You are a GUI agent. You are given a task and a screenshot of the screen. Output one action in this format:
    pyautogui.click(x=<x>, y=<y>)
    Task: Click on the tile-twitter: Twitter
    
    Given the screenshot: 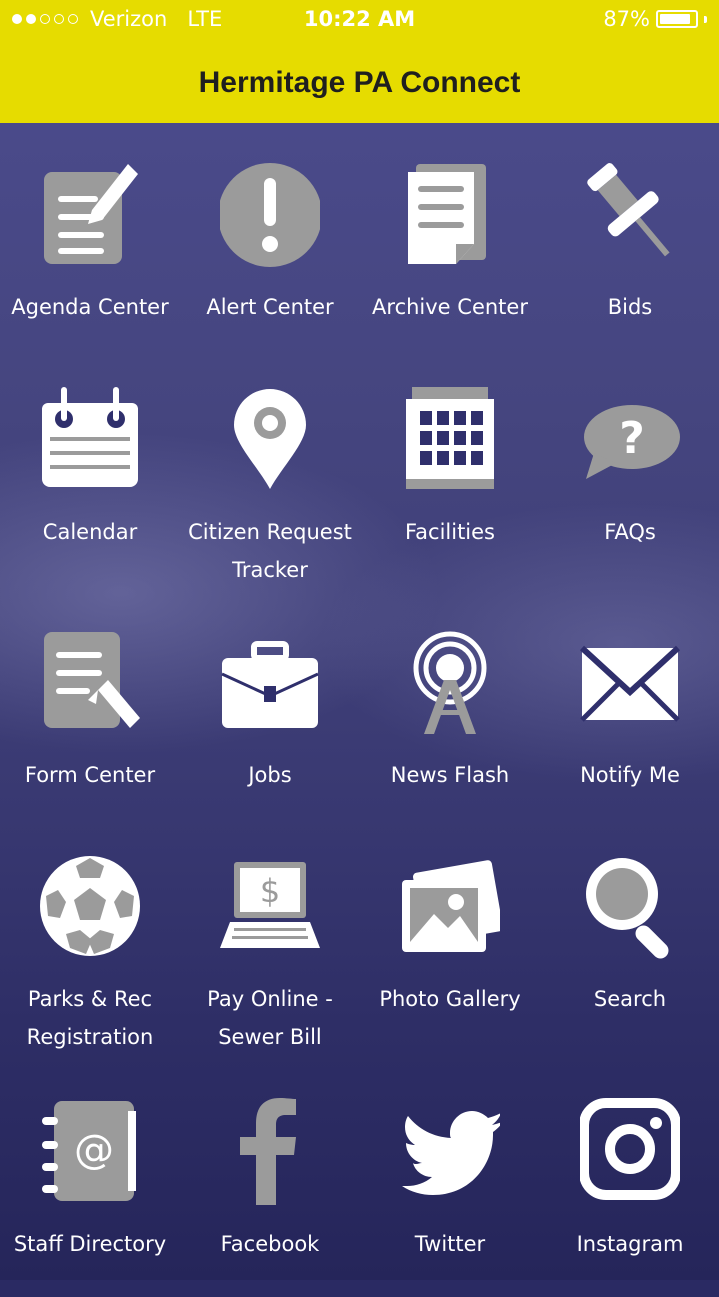 What is the action you would take?
    pyautogui.click(x=450, y=1197)
    